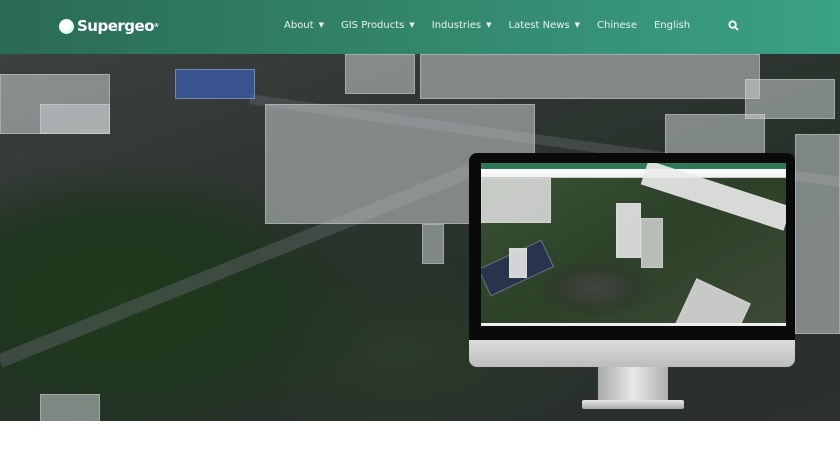 Image resolution: width=840 pixels, height=472 pixels. I want to click on nav-chinese: Chinese, so click(617, 25).